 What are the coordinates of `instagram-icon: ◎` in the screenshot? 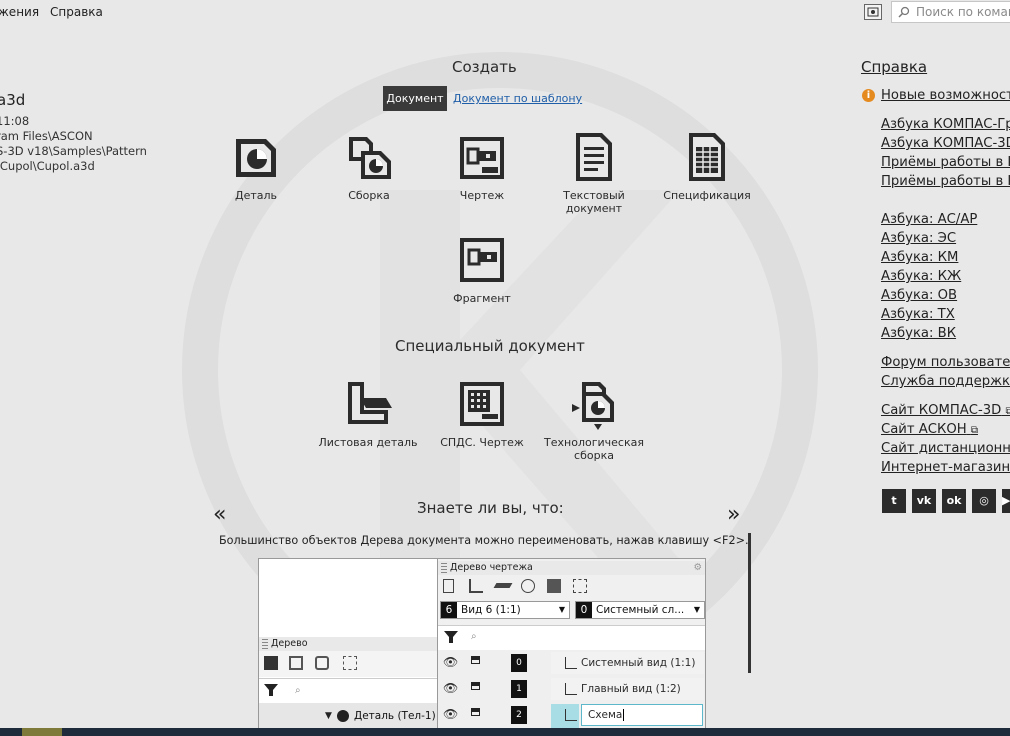 It's located at (984, 501).